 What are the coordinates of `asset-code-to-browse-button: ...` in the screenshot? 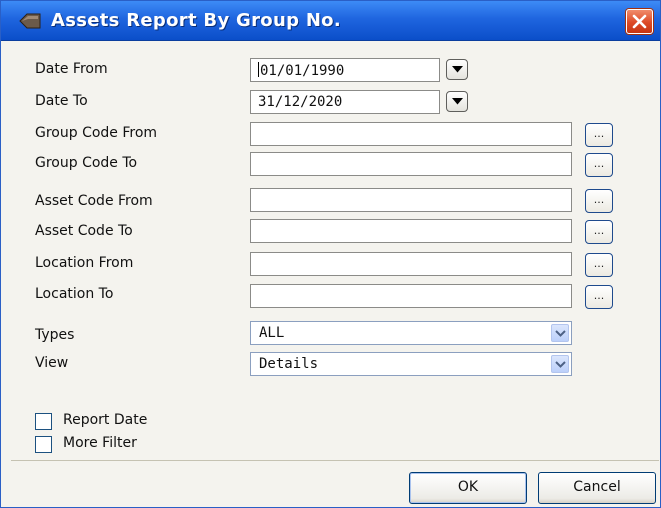 It's located at (599, 232).